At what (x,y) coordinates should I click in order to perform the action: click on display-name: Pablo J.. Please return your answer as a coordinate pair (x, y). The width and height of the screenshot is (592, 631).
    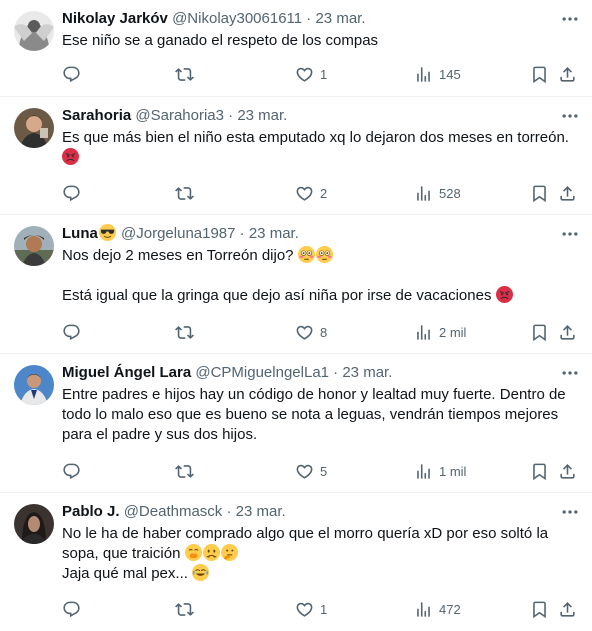
    Looking at the image, I should click on (91, 511).